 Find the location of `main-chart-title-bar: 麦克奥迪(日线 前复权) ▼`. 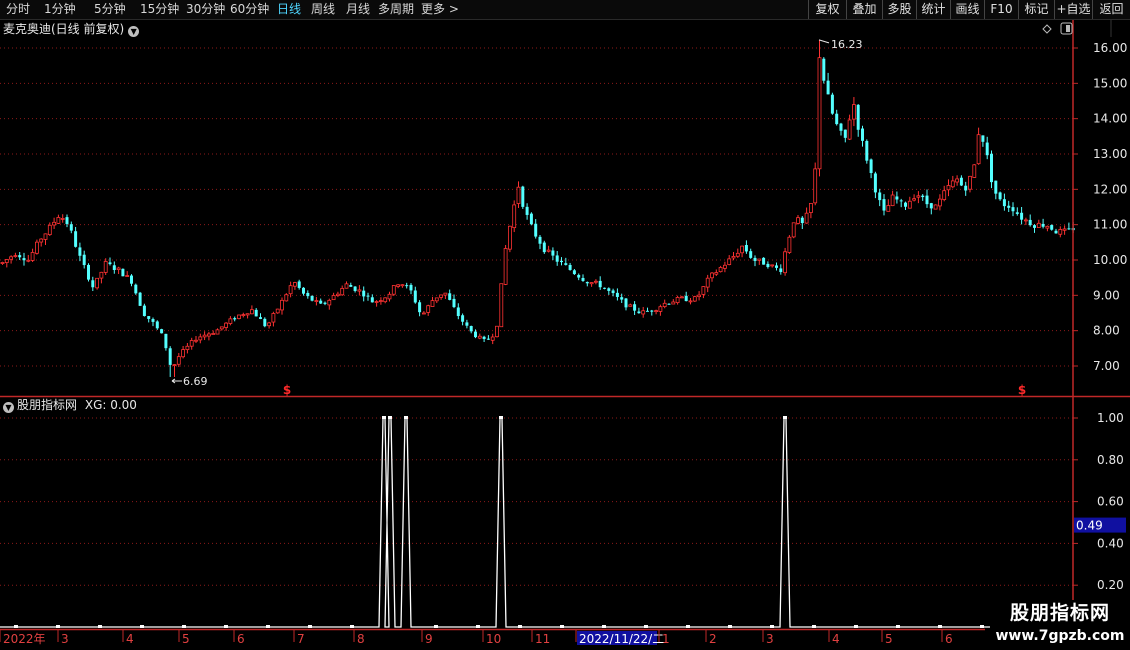

main-chart-title-bar: 麦克奥迪(日线 前复权) ▼ is located at coordinates (71, 29).